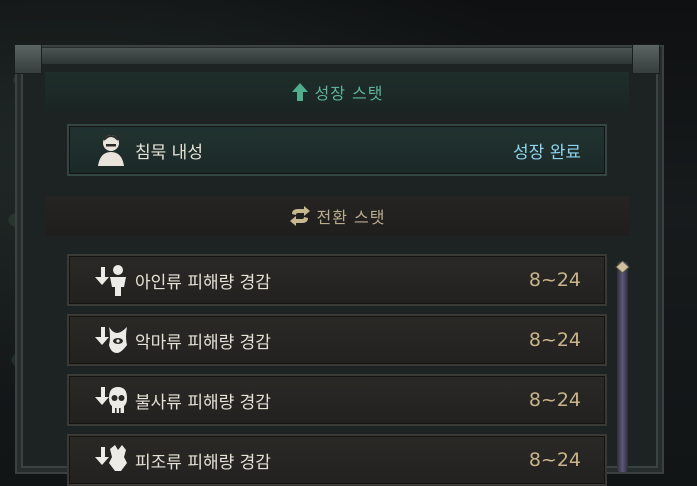 This screenshot has width=697, height=486. I want to click on stat-row-construct: 피조류 피해량 경감 8~24, so click(337, 460).